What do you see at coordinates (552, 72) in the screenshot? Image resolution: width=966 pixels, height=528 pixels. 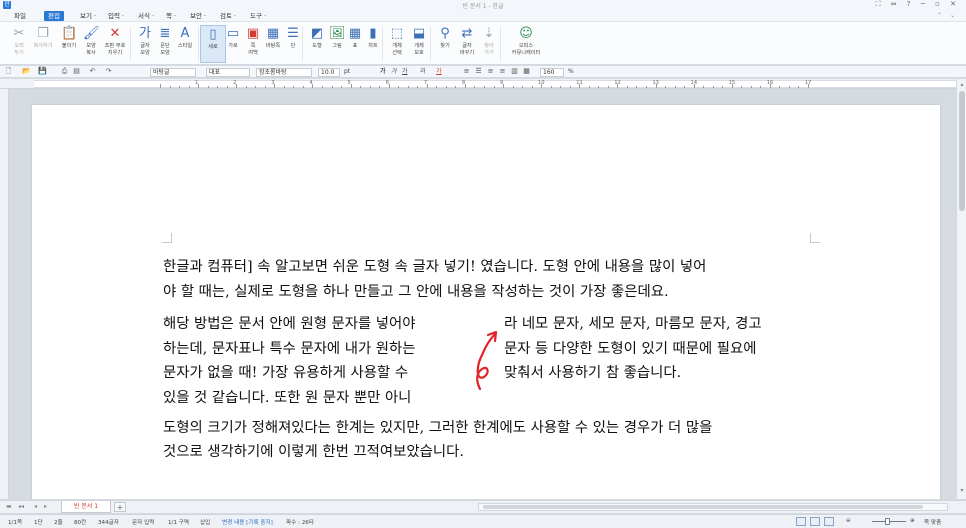 I see `zoom-input: 160` at bounding box center [552, 72].